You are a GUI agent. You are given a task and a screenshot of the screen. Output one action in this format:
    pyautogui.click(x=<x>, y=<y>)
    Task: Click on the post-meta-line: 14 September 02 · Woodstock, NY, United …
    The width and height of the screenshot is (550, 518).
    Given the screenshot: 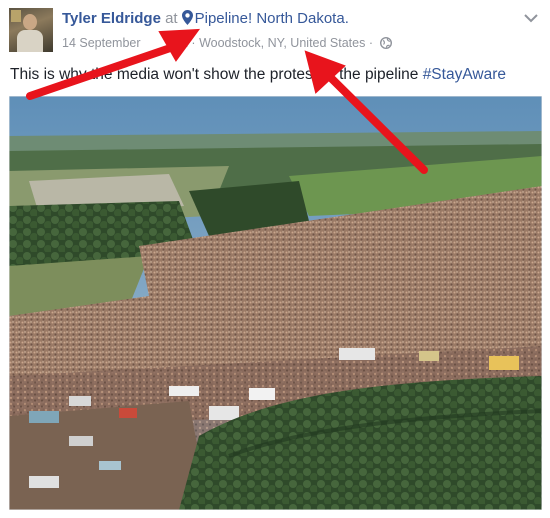 What is the action you would take?
    pyautogui.click(x=297, y=44)
    